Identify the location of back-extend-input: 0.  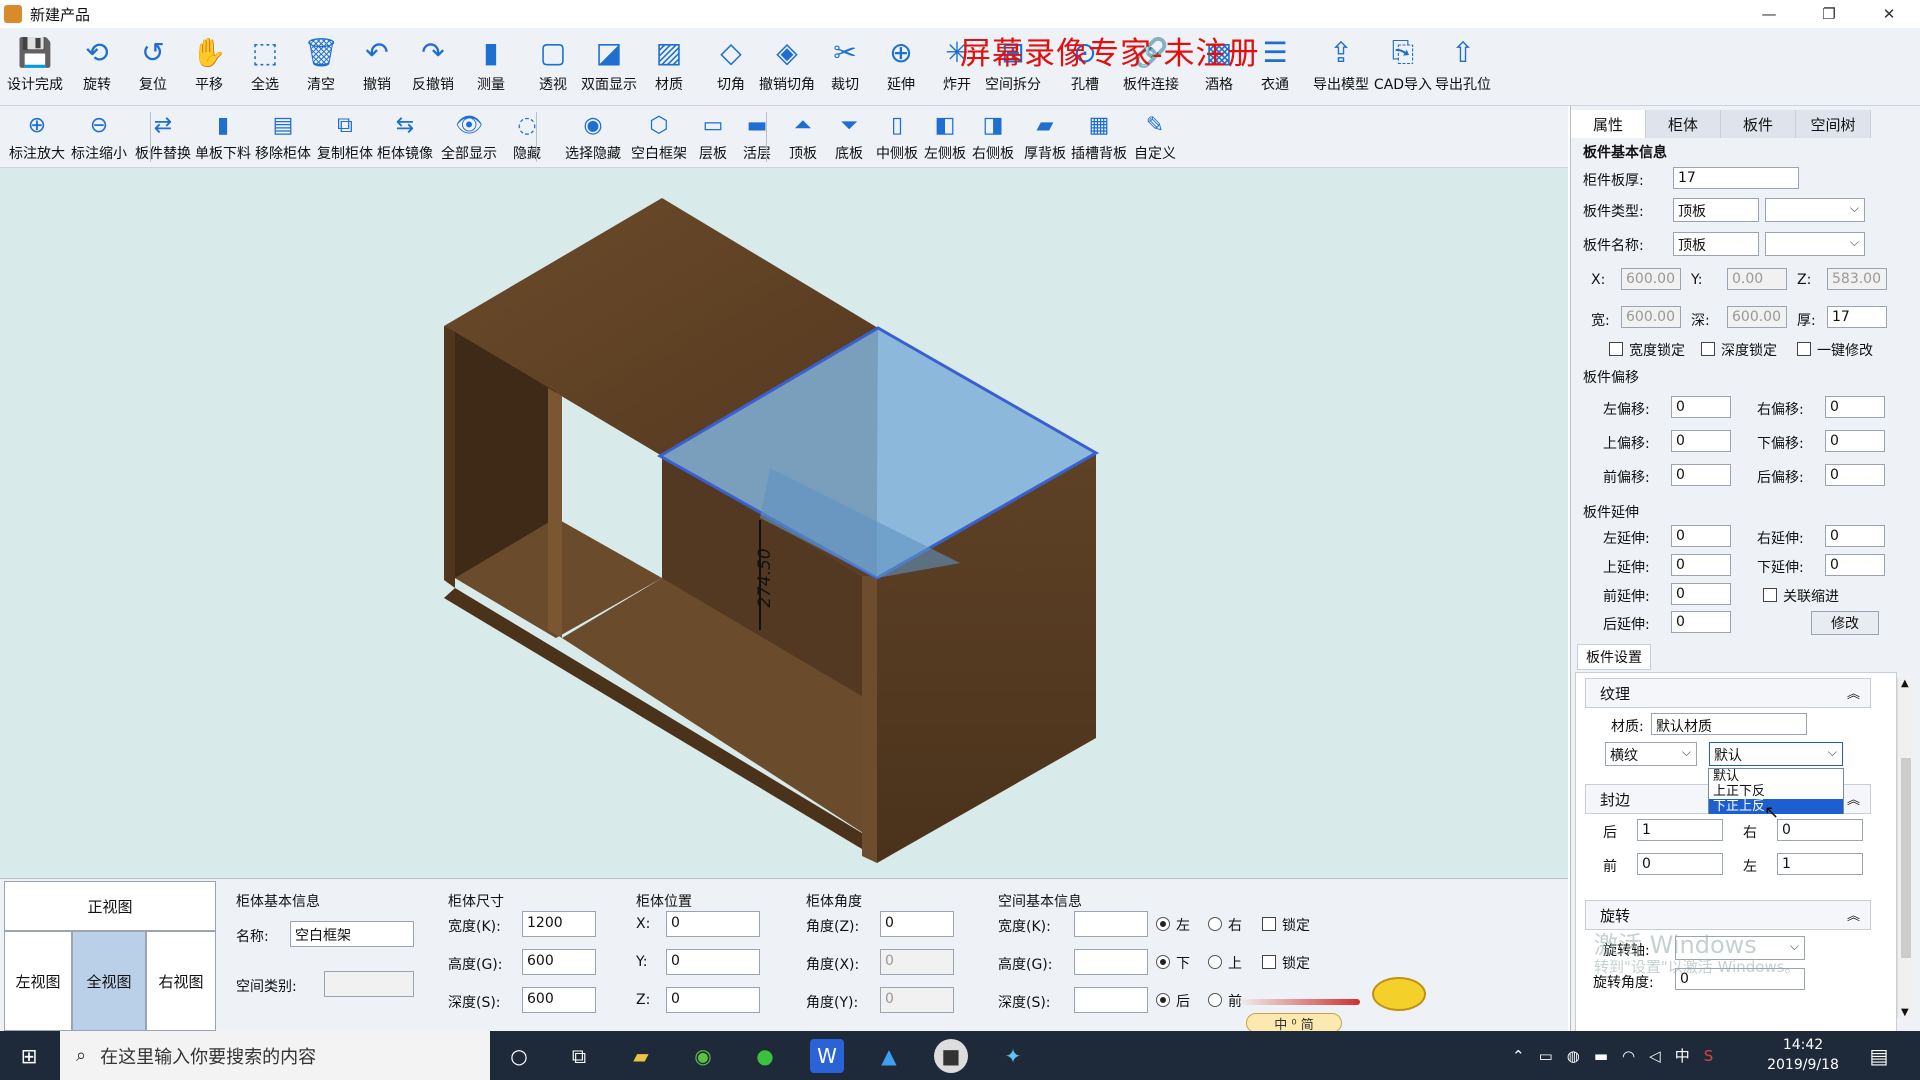
(1701, 622).